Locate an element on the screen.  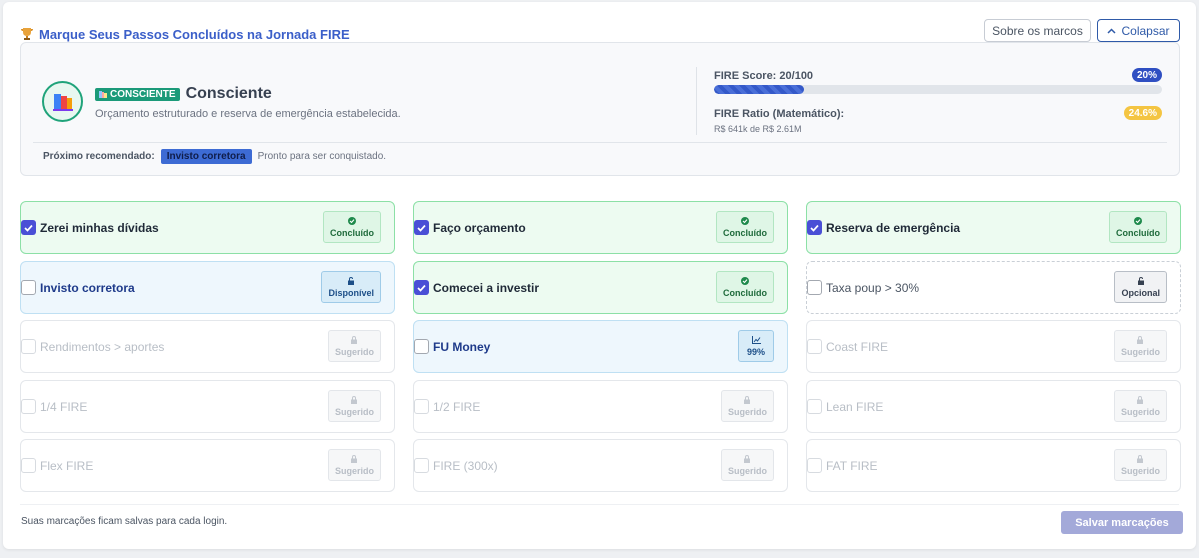
milestone-status-text: Opcional is located at coordinates (1140, 292).